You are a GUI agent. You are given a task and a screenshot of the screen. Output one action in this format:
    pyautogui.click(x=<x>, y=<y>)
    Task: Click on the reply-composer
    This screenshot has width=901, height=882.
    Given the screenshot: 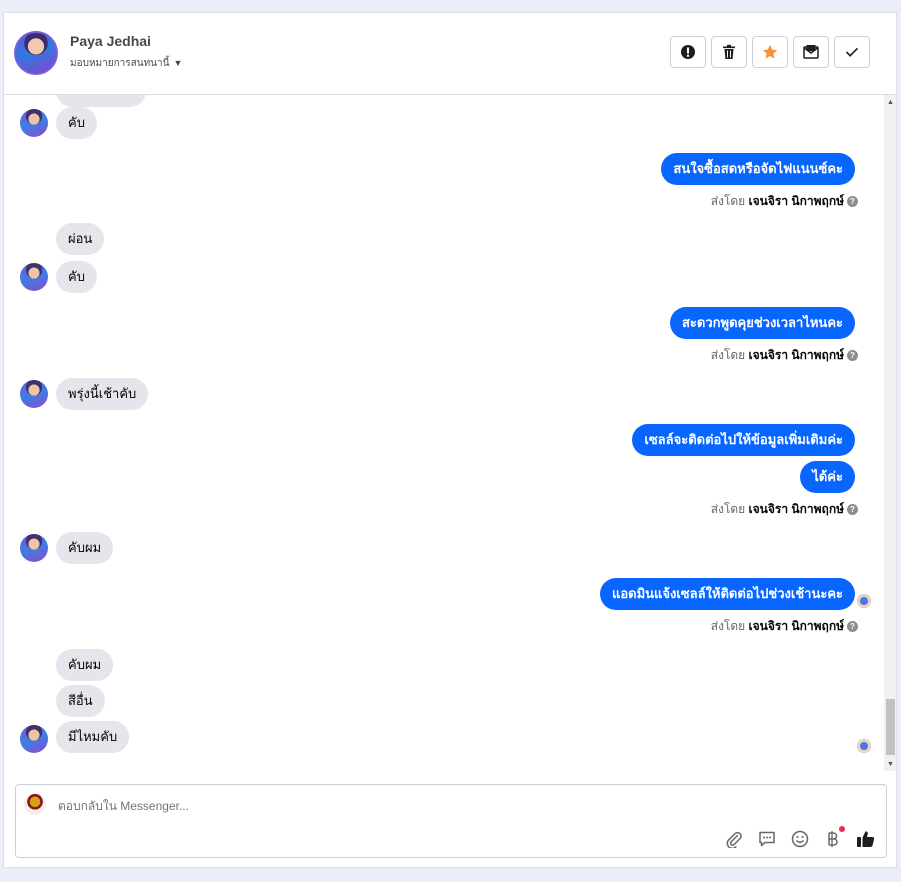 What is the action you would take?
    pyautogui.click(x=451, y=821)
    